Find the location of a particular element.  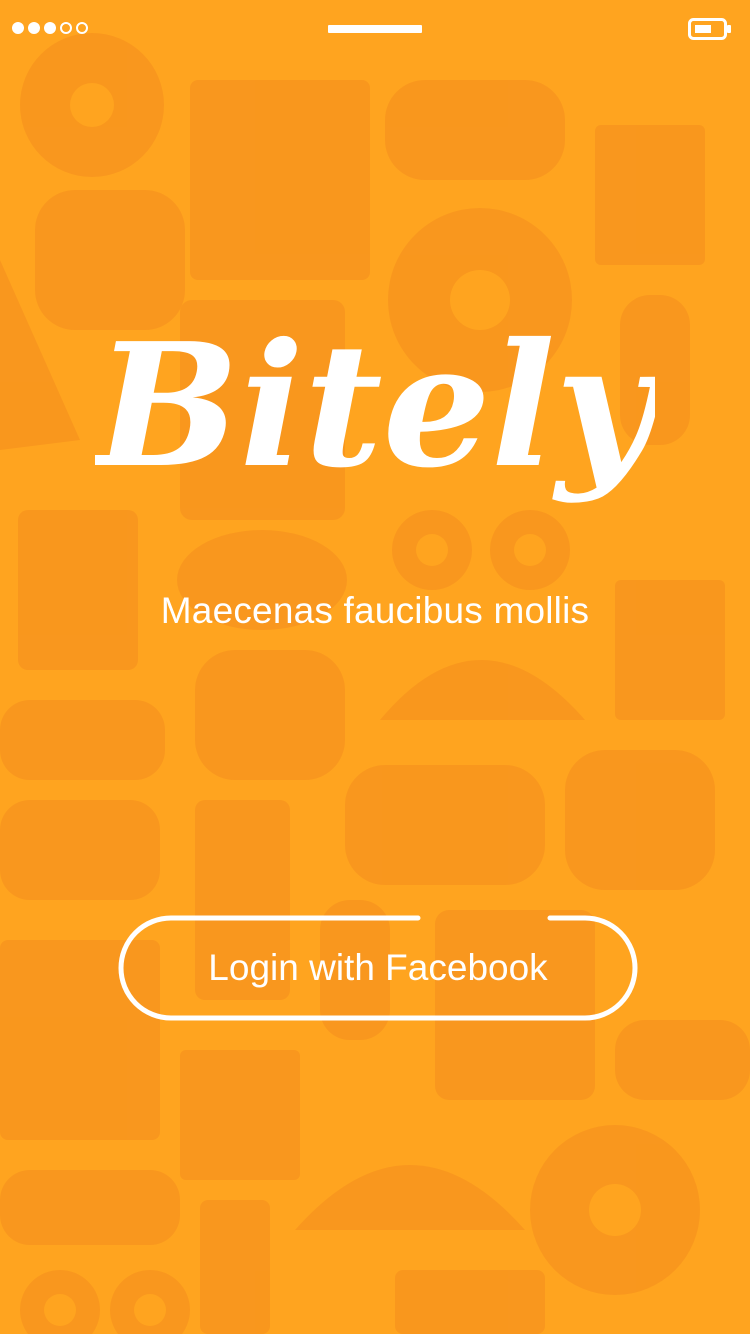

status-bar is located at coordinates (375, 30).